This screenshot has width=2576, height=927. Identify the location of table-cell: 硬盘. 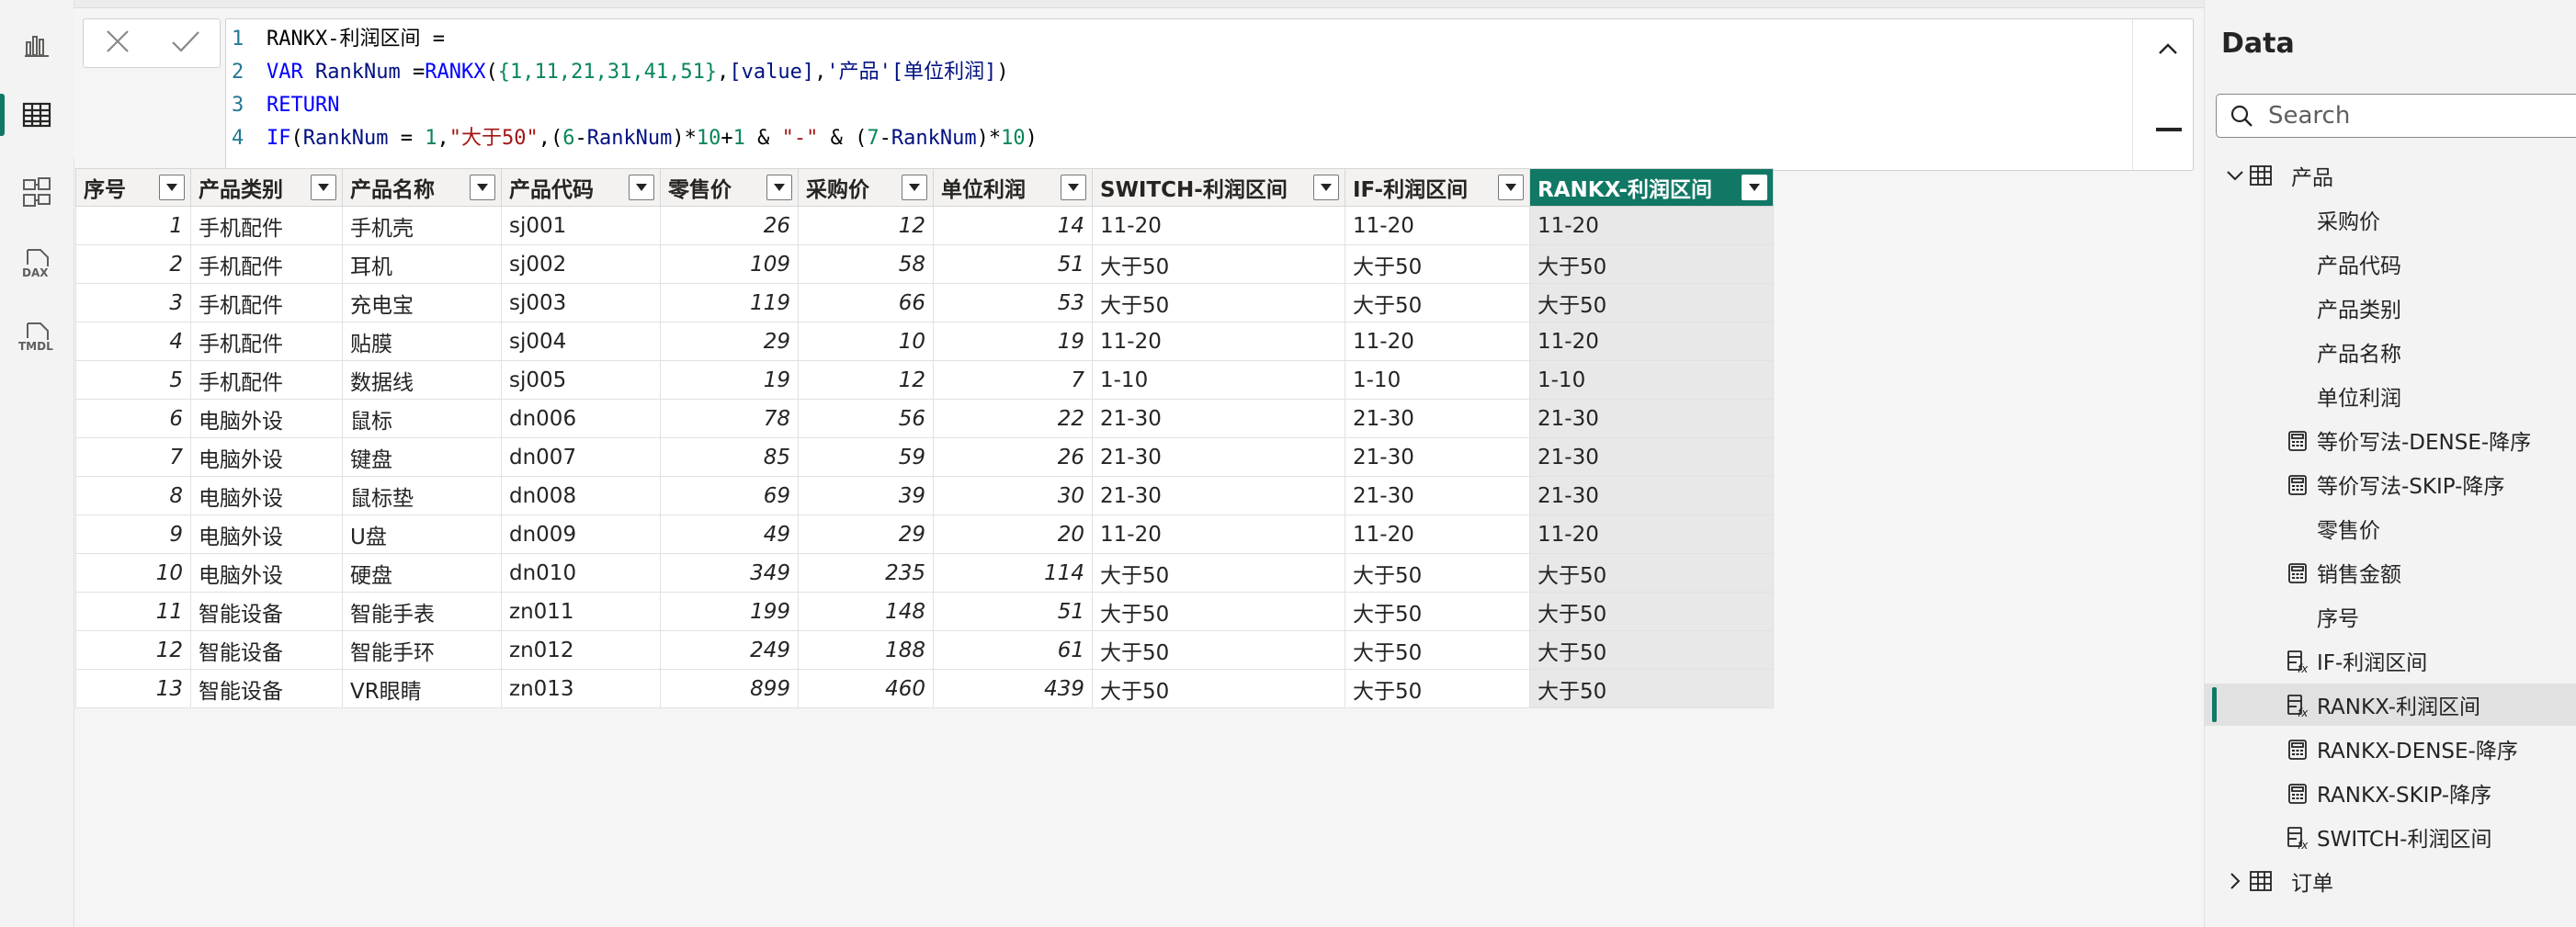
(422, 573).